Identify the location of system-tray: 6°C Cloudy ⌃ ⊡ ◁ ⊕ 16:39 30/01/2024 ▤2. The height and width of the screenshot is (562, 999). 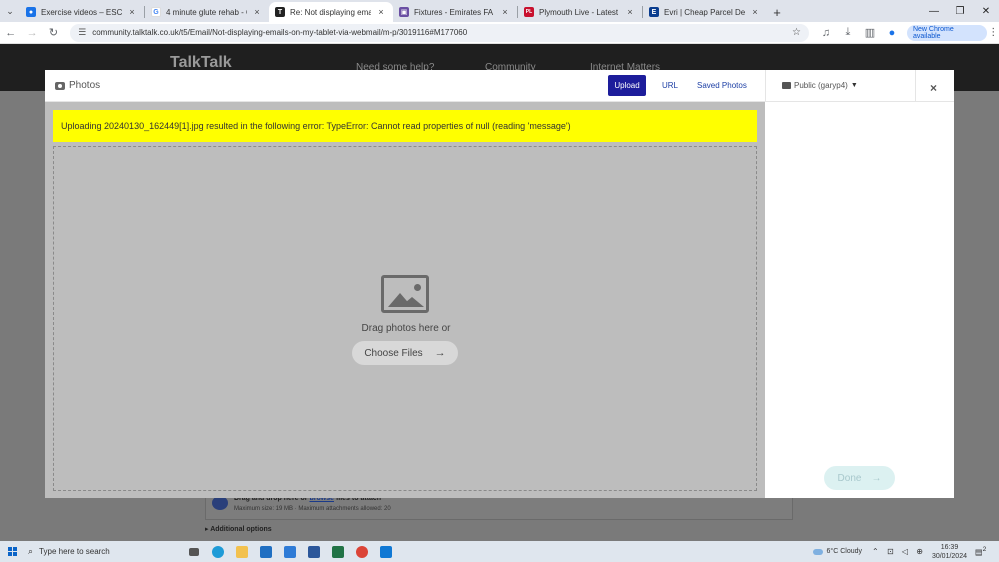
(905, 551).